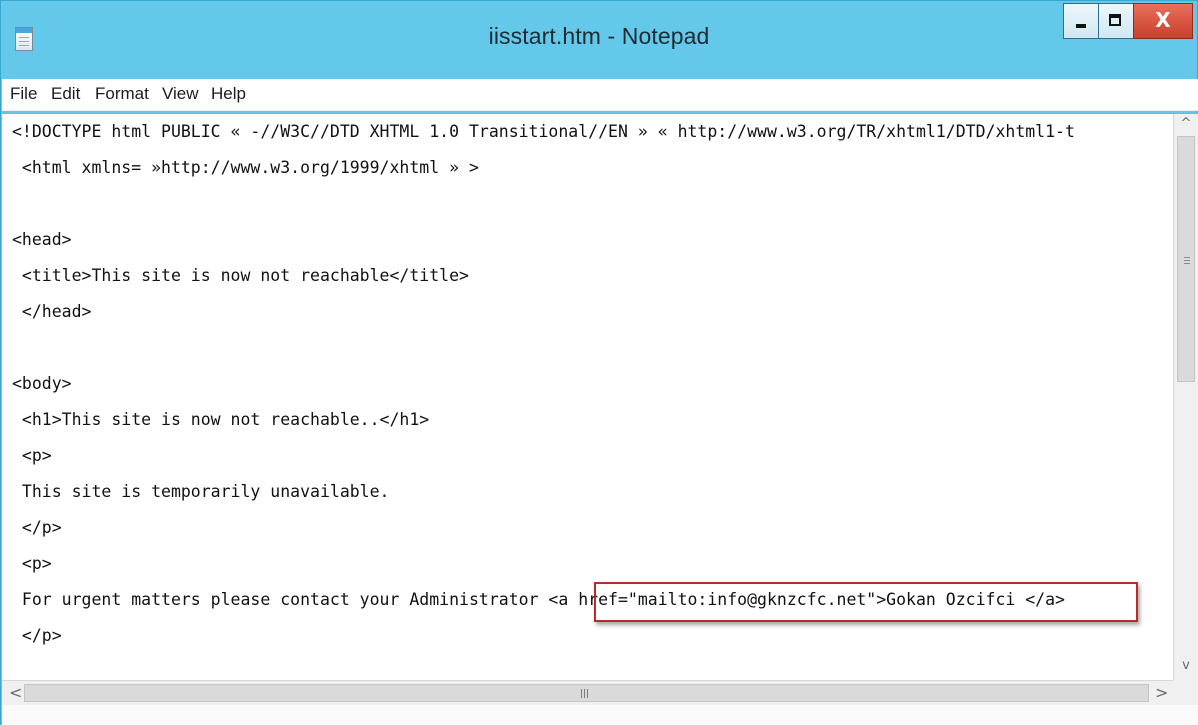  Describe the element at coordinates (15, 692) in the screenshot. I see `scroll-left-icon: <` at that location.